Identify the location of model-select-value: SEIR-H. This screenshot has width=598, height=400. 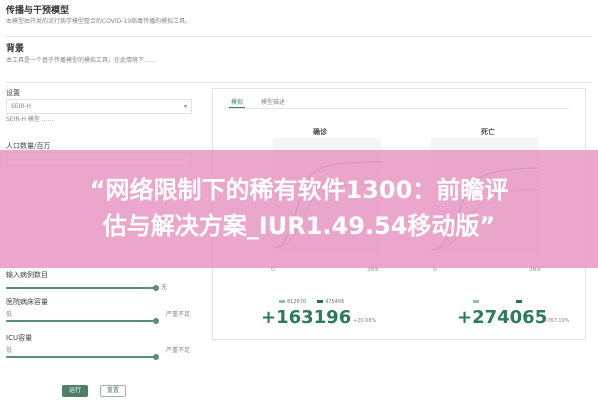
(21, 106).